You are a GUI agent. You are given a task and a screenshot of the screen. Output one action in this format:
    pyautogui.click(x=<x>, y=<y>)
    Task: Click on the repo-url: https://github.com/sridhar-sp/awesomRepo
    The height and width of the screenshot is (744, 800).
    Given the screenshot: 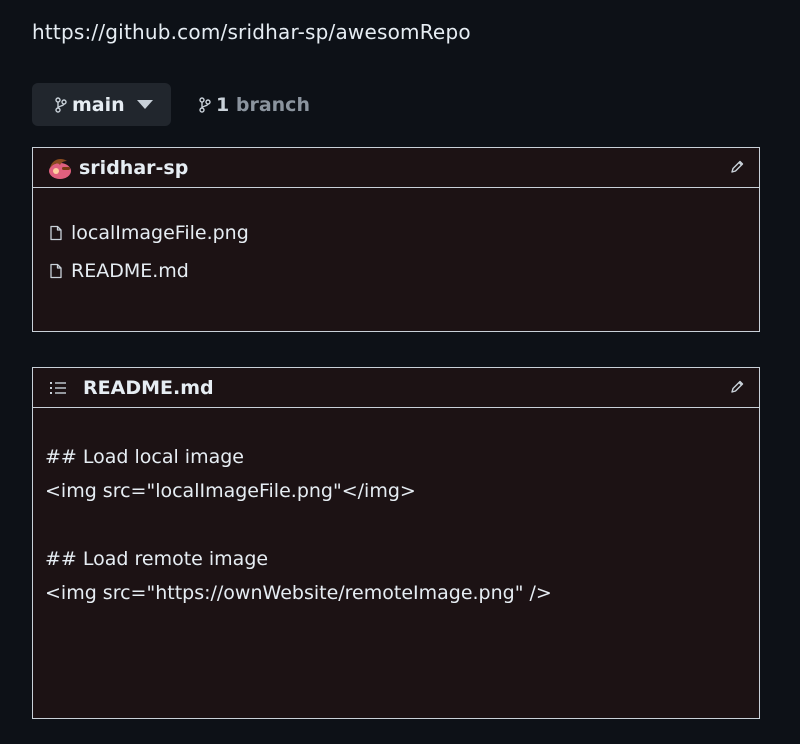 What is the action you would take?
    pyautogui.click(x=251, y=32)
    